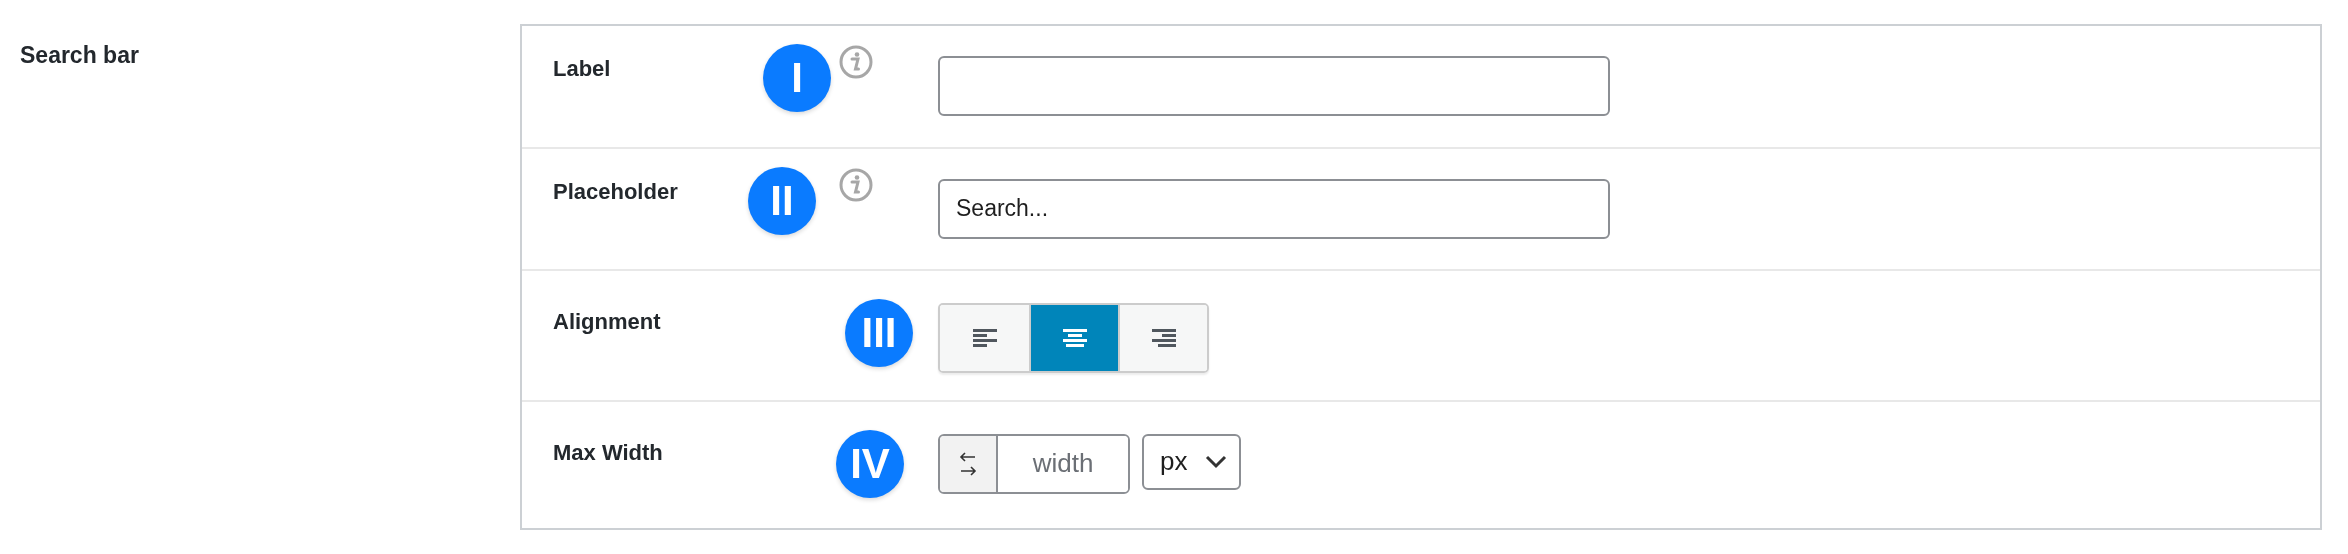 The image size is (2348, 554). I want to click on width-field: width, so click(1034, 463).